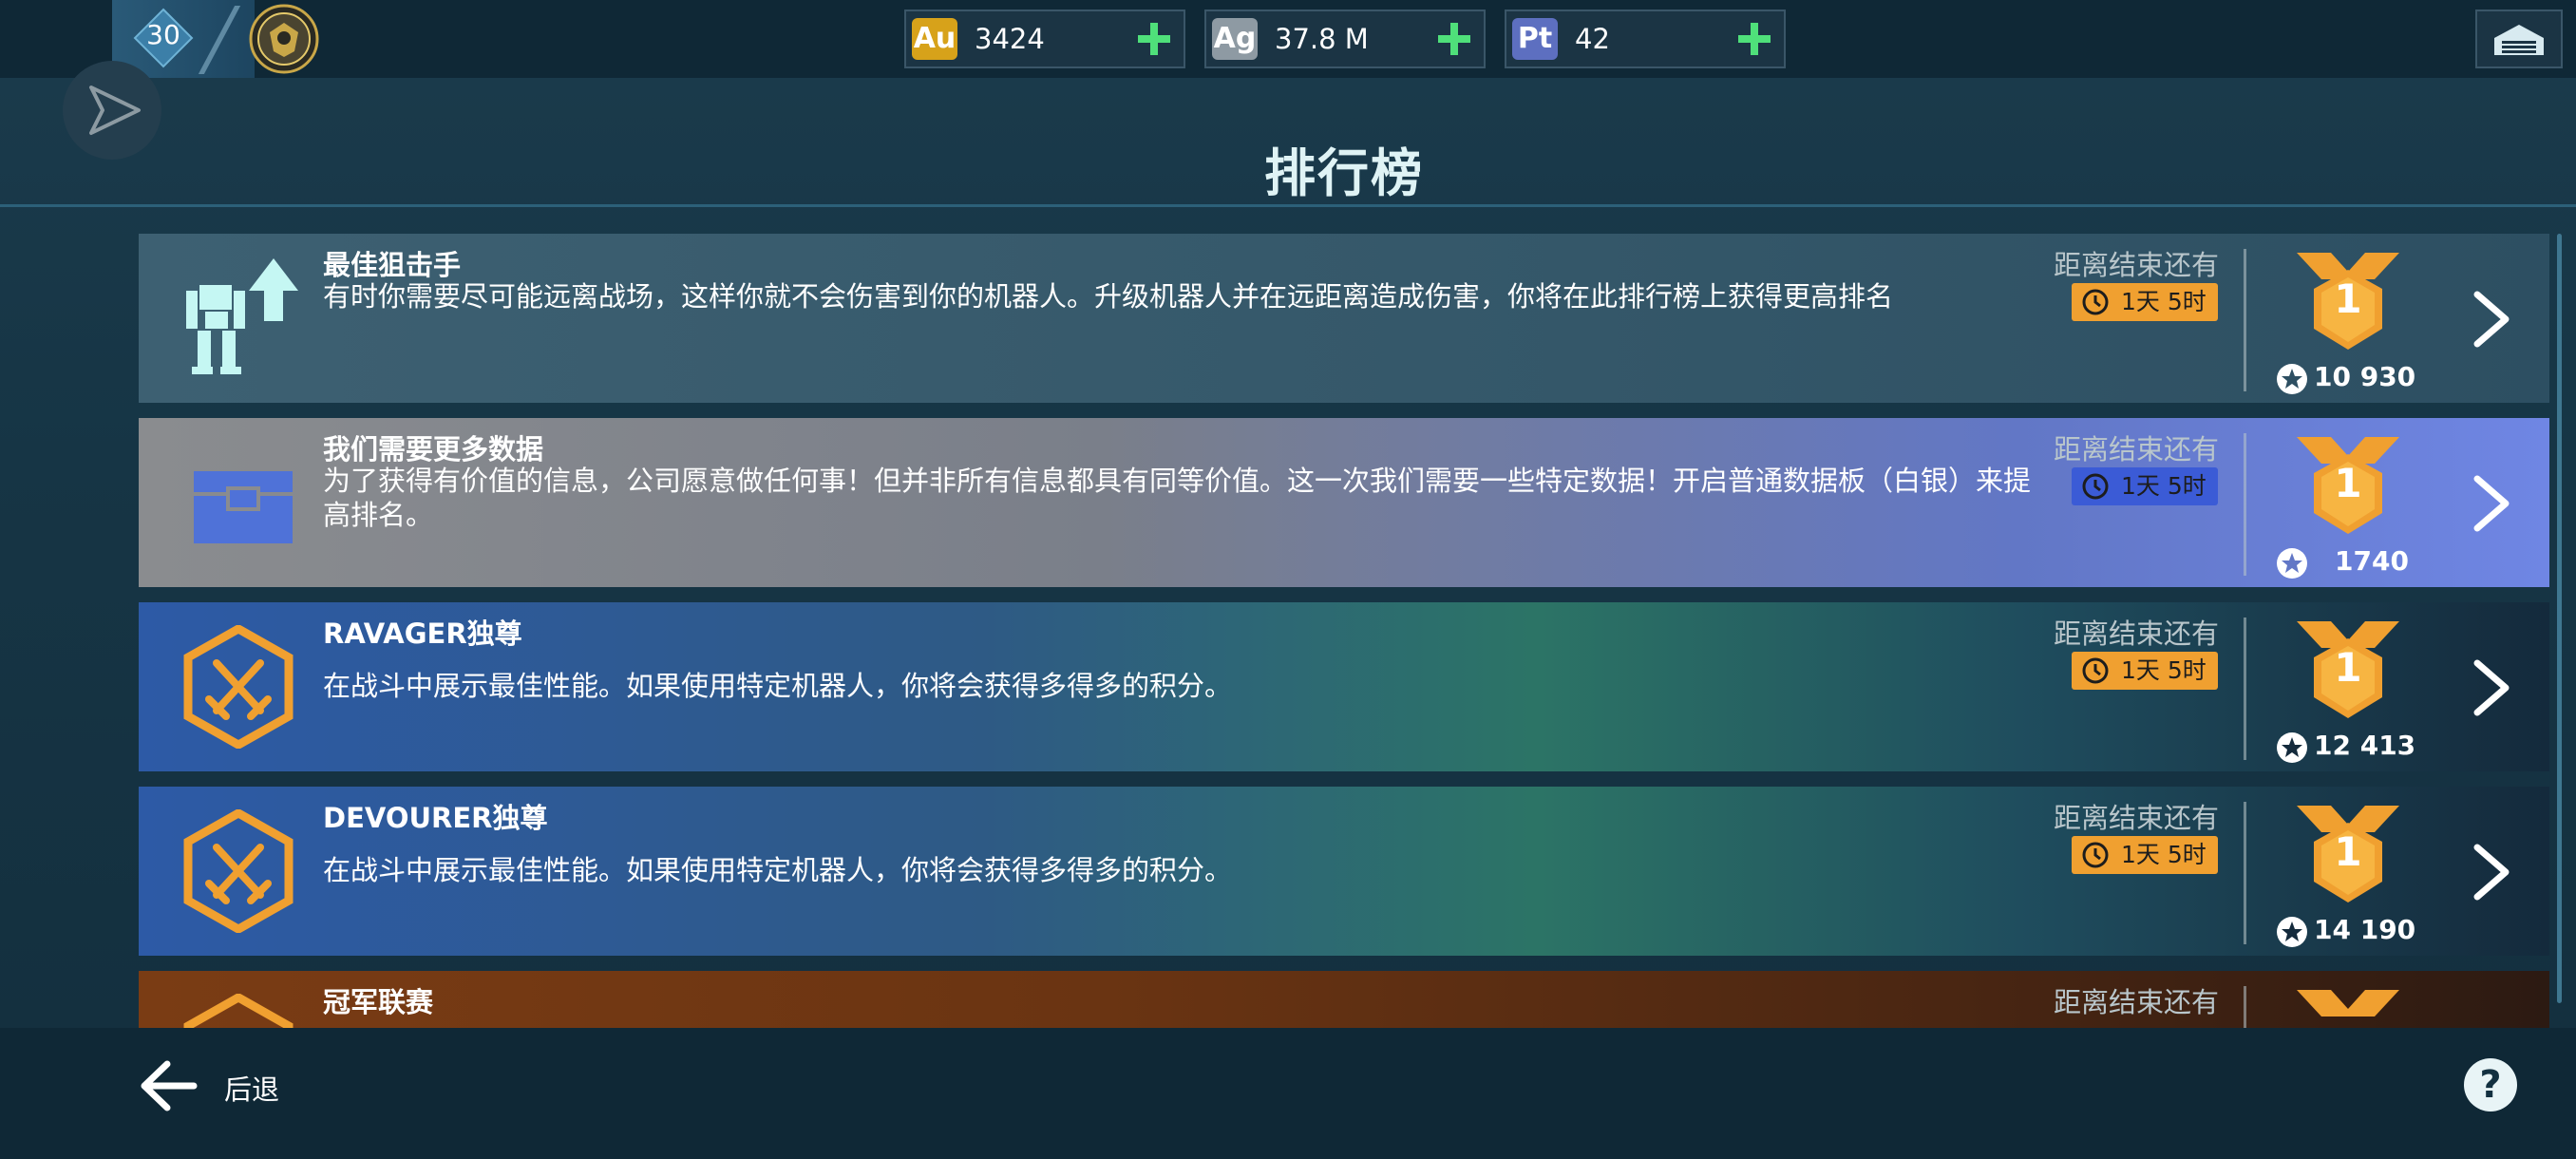 This screenshot has width=2576, height=1159. I want to click on silver-icon: Ag, so click(1235, 39).